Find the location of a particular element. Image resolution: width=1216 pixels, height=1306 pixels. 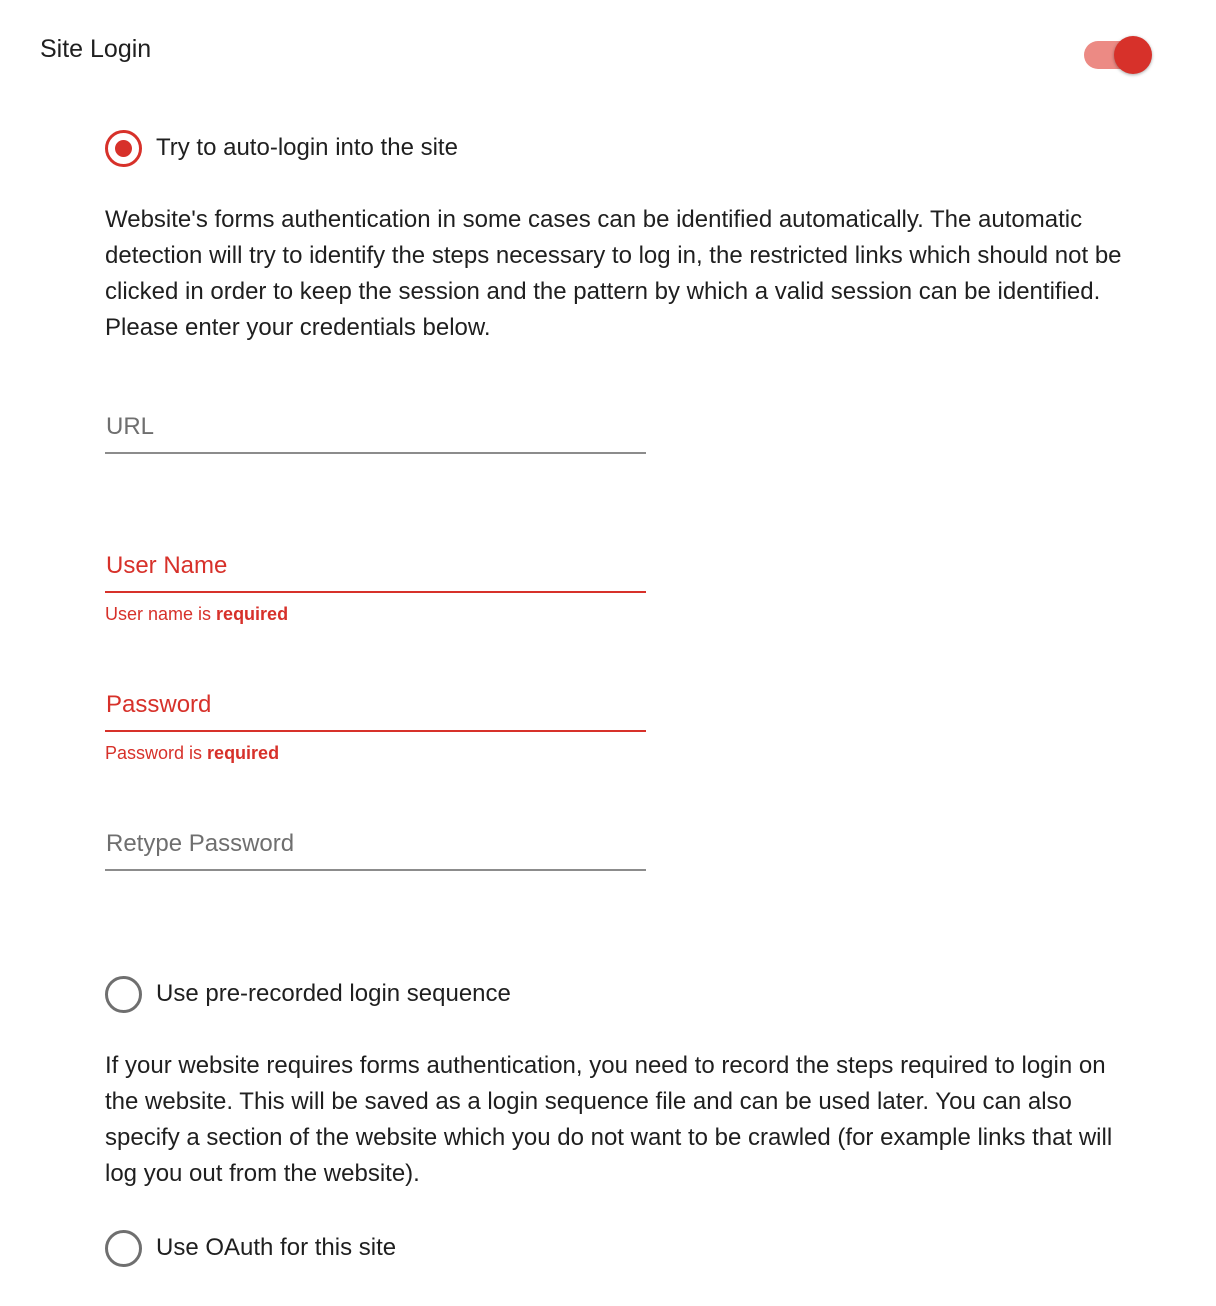

site-login-toggle is located at coordinates (1117, 55).